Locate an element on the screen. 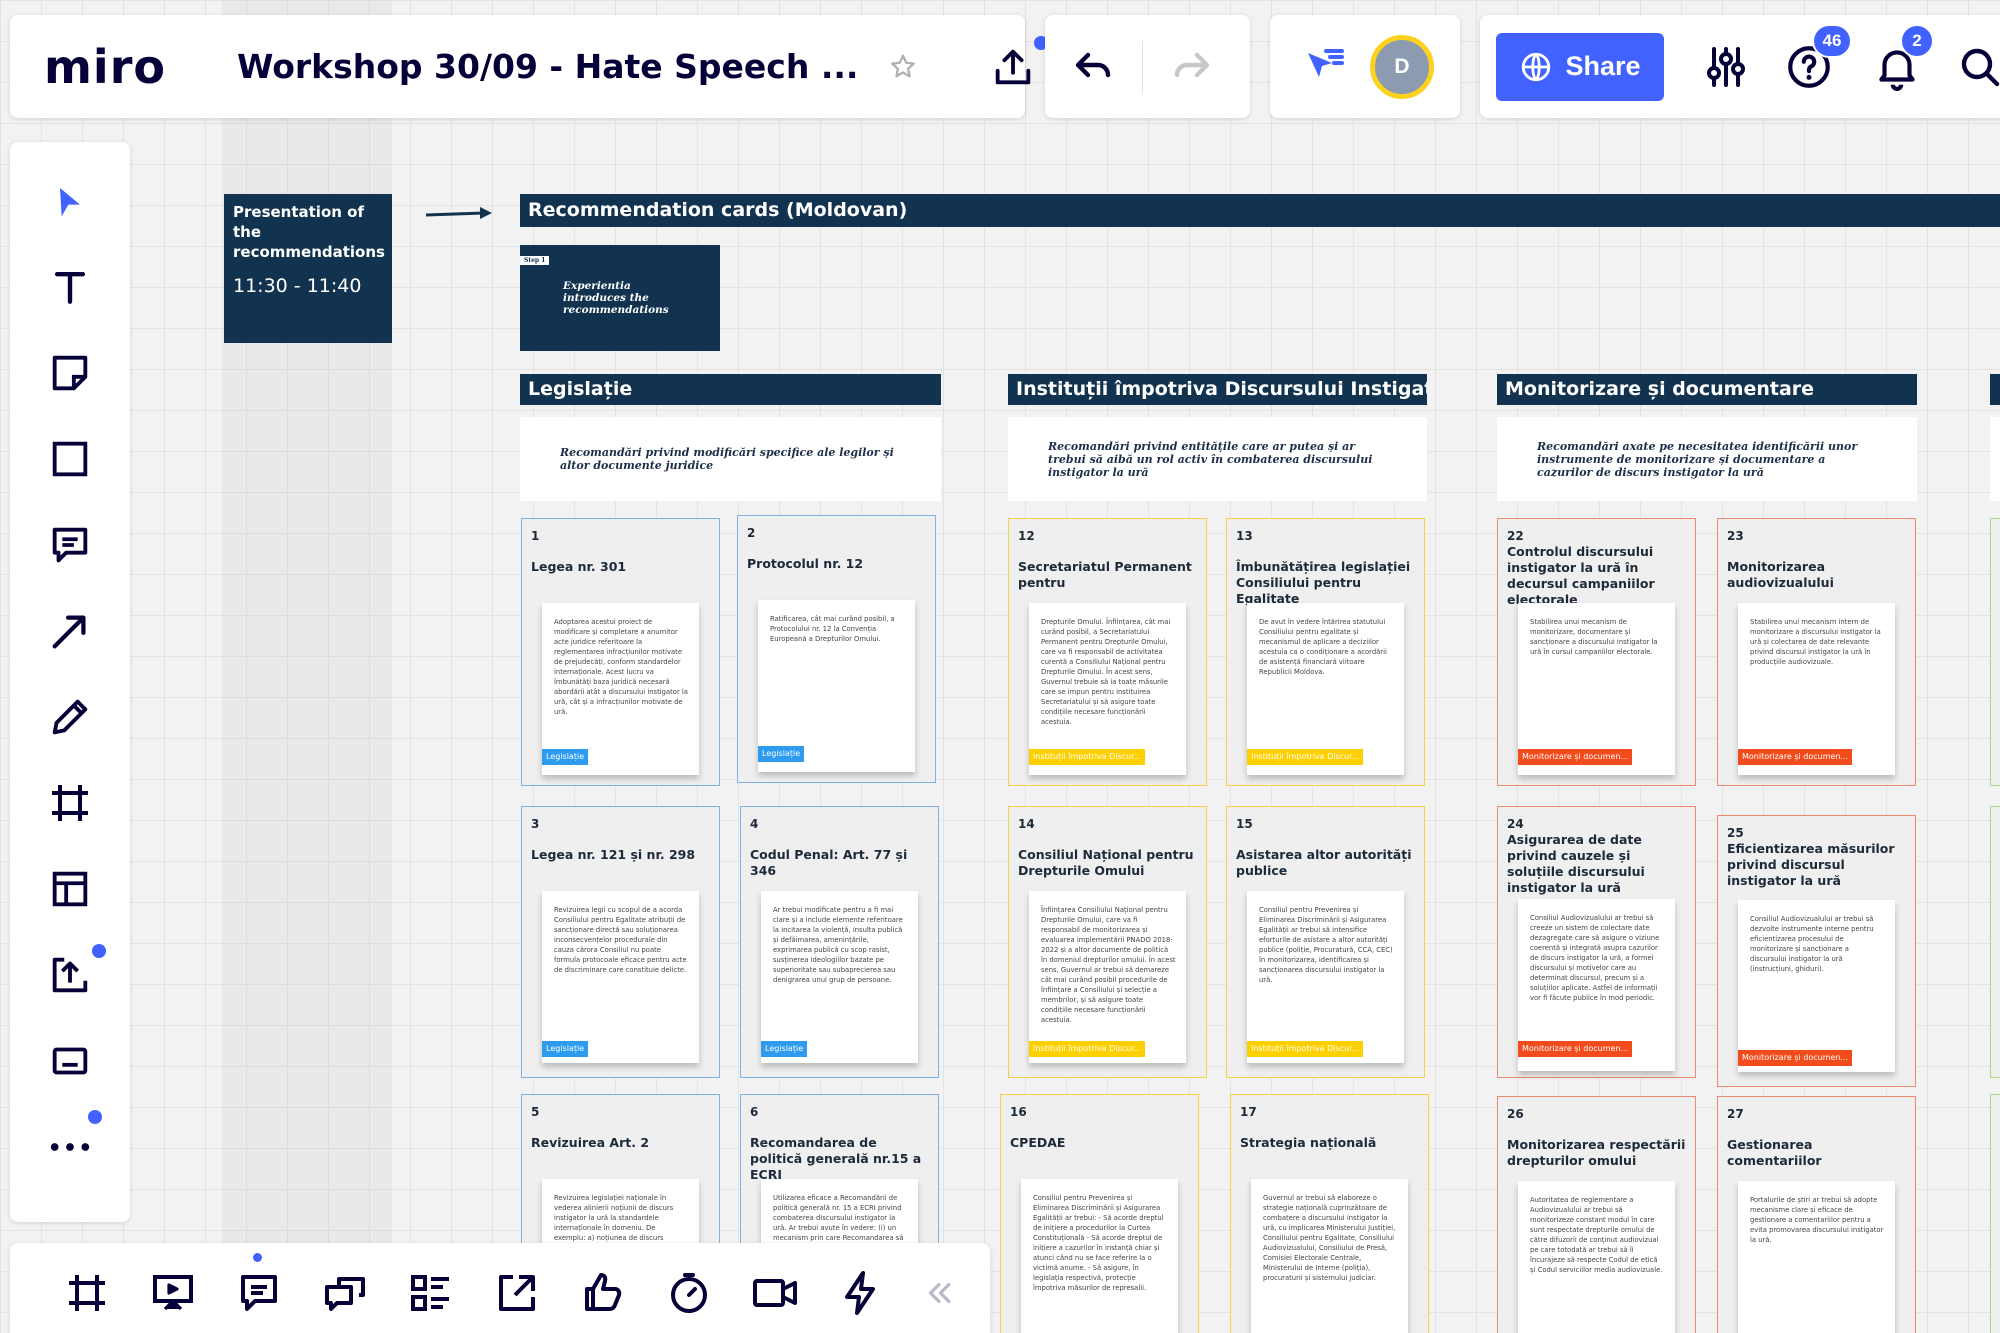 This screenshot has width=2000, height=1333. search-icon is located at coordinates (1978, 67).